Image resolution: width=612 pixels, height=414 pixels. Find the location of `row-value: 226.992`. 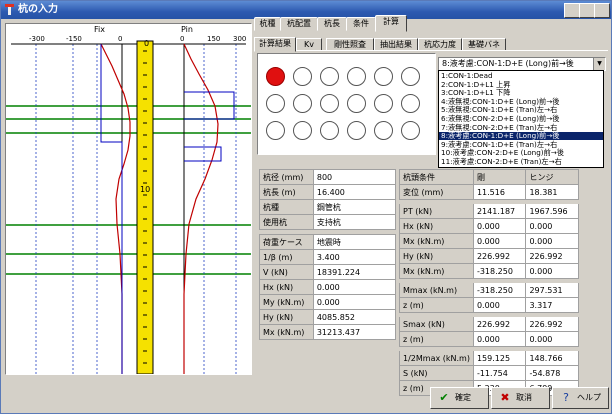

row-value: 226.992 is located at coordinates (499, 256).